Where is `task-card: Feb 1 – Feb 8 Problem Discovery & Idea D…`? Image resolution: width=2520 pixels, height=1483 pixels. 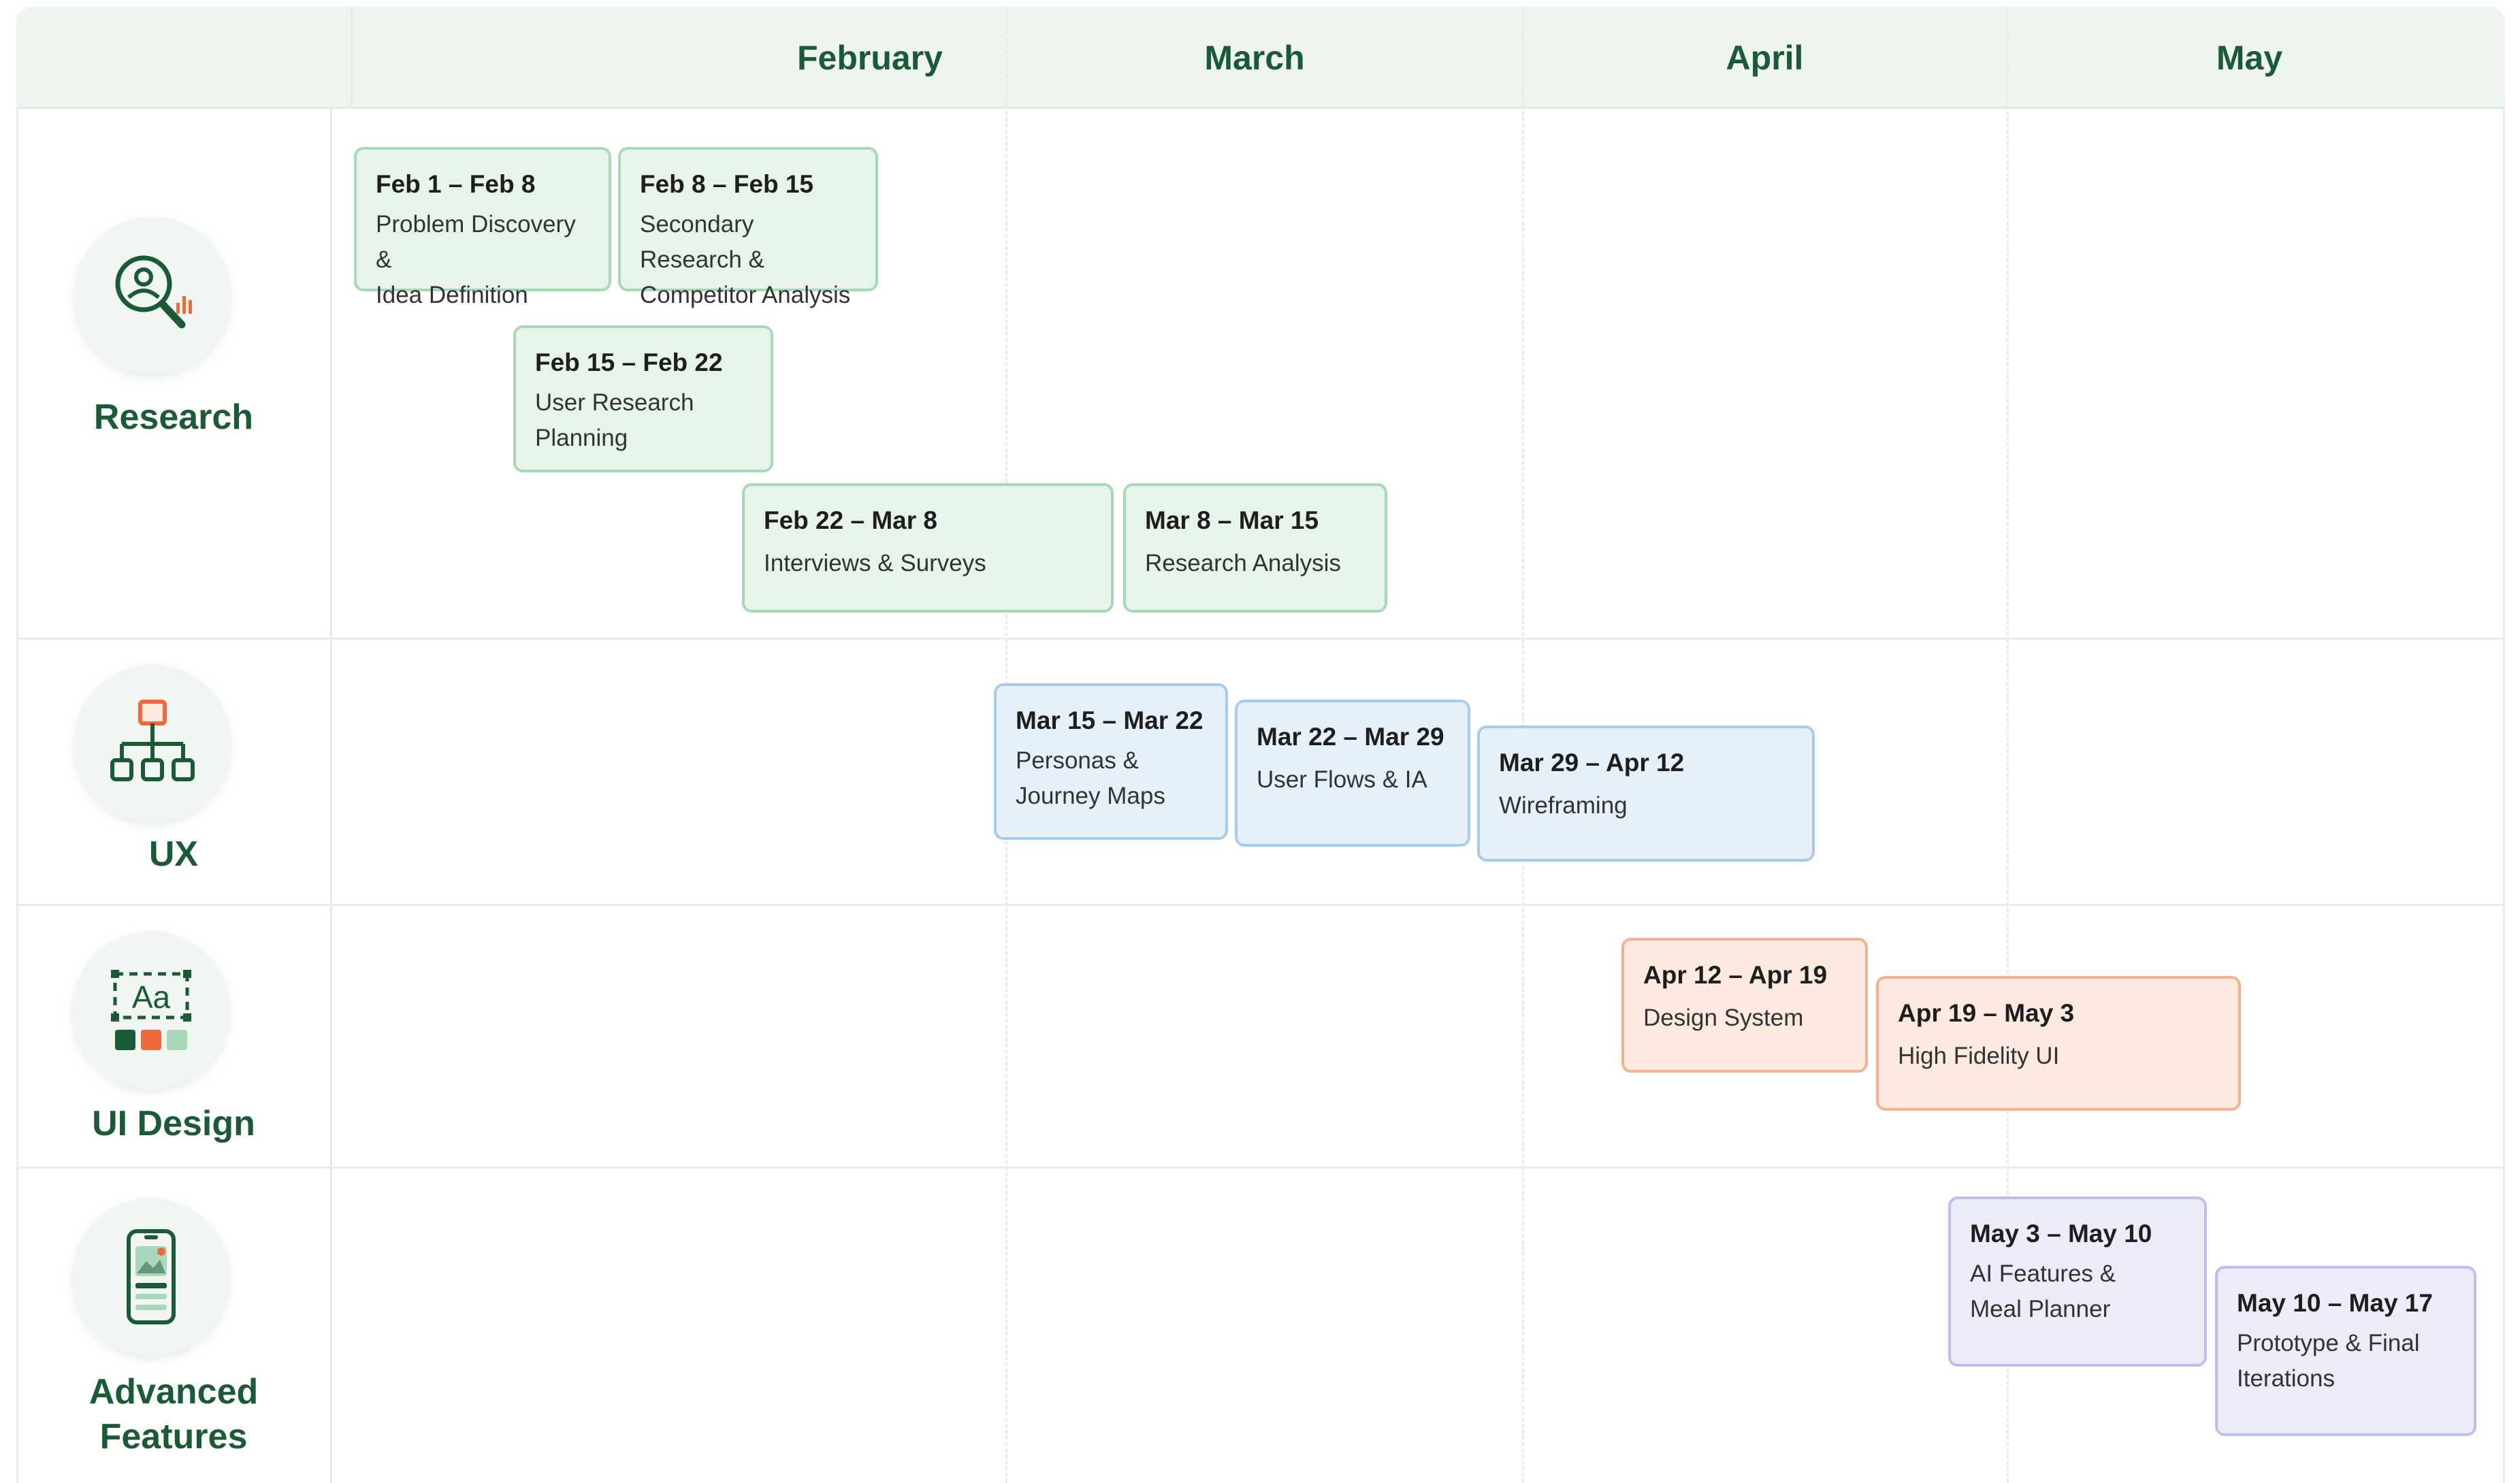 task-card: Feb 1 – Feb 8 Problem Discovery & Idea D… is located at coordinates (483, 228).